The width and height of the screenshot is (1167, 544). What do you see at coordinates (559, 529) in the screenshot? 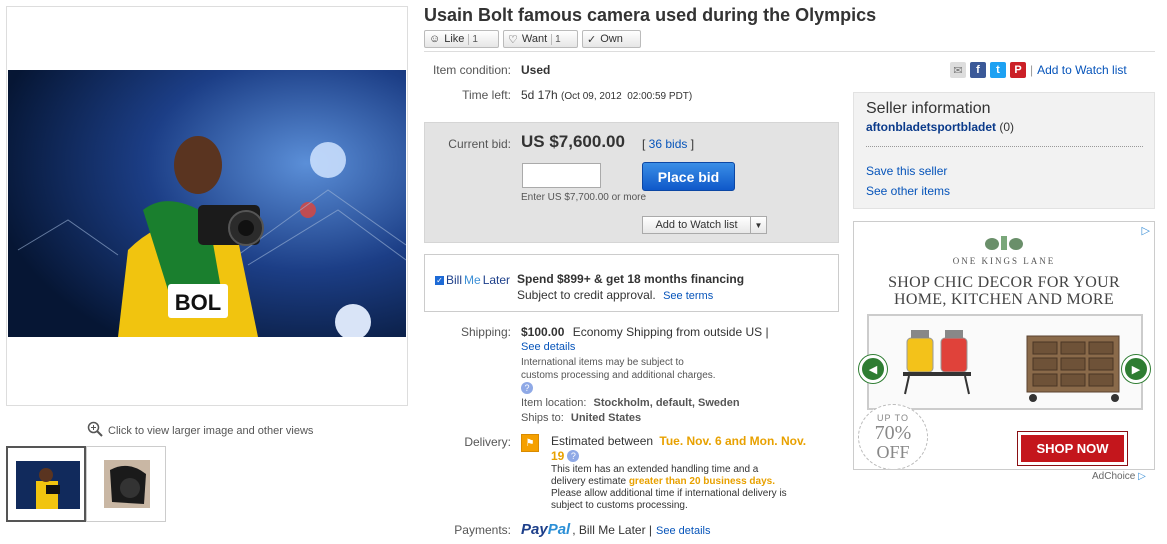
I see `paypal-pal: Pal` at bounding box center [559, 529].